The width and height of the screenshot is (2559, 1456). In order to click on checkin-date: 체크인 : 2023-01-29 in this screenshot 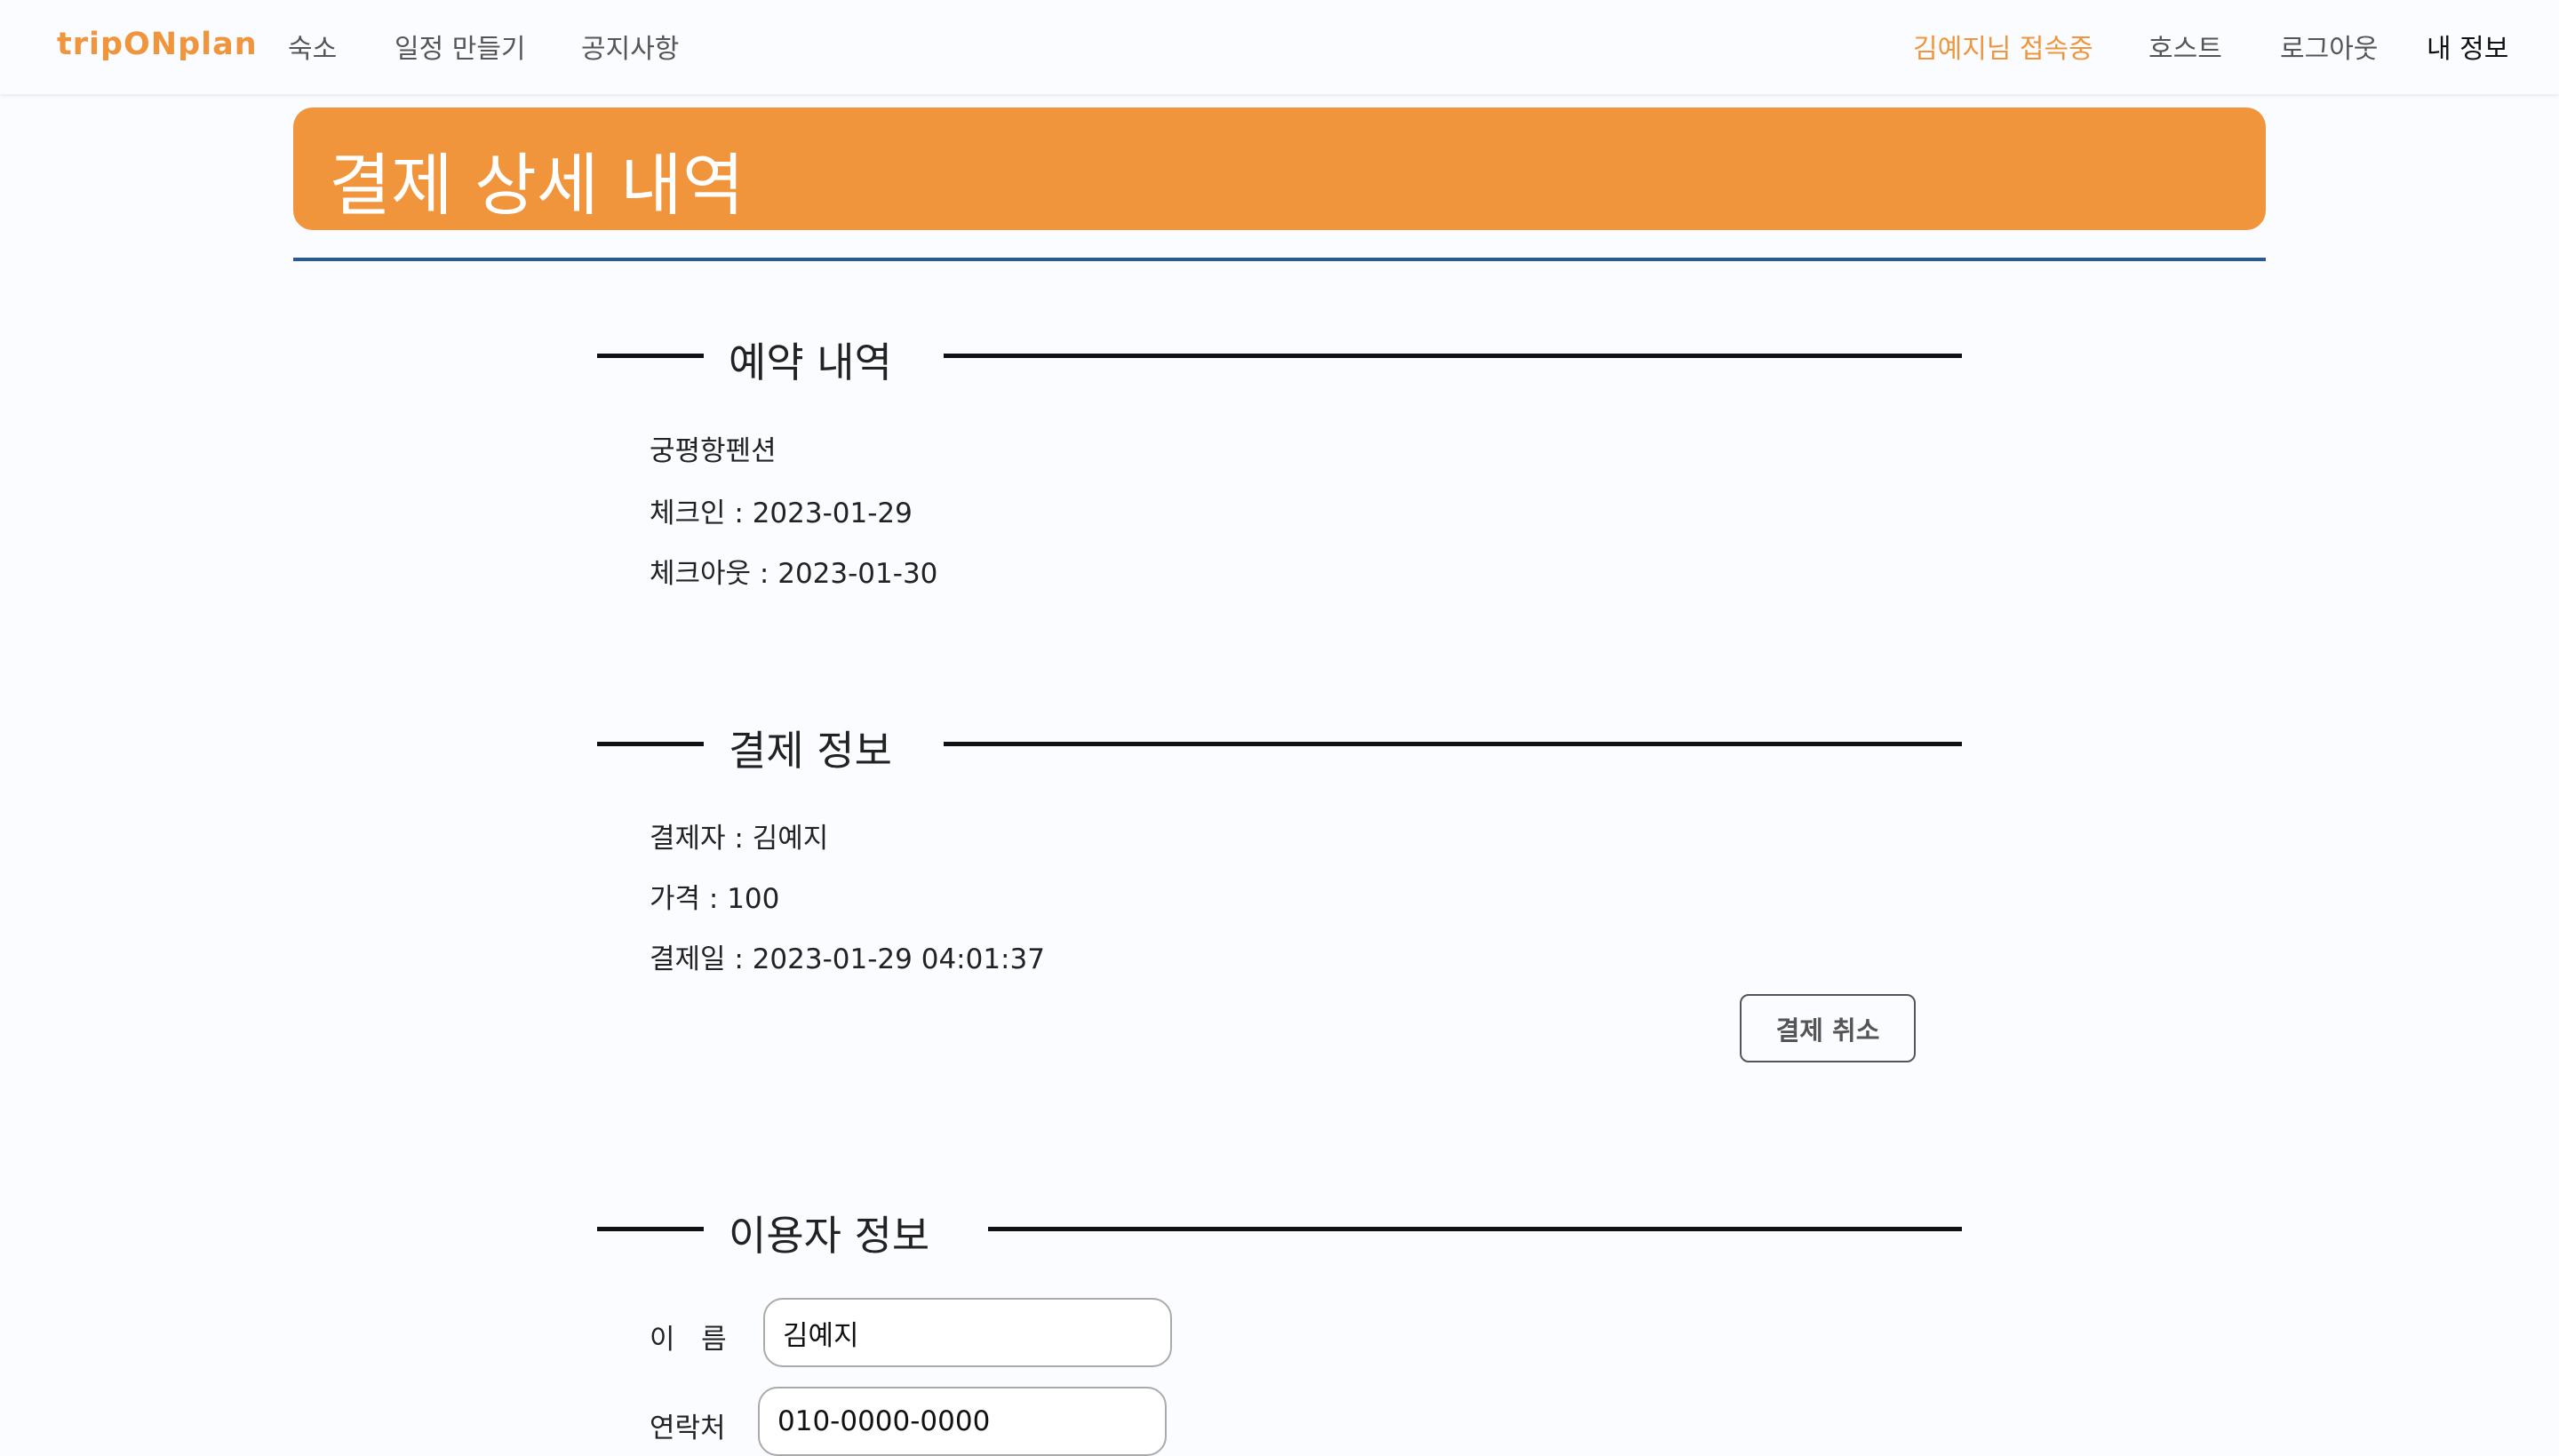, I will do `click(781, 513)`.